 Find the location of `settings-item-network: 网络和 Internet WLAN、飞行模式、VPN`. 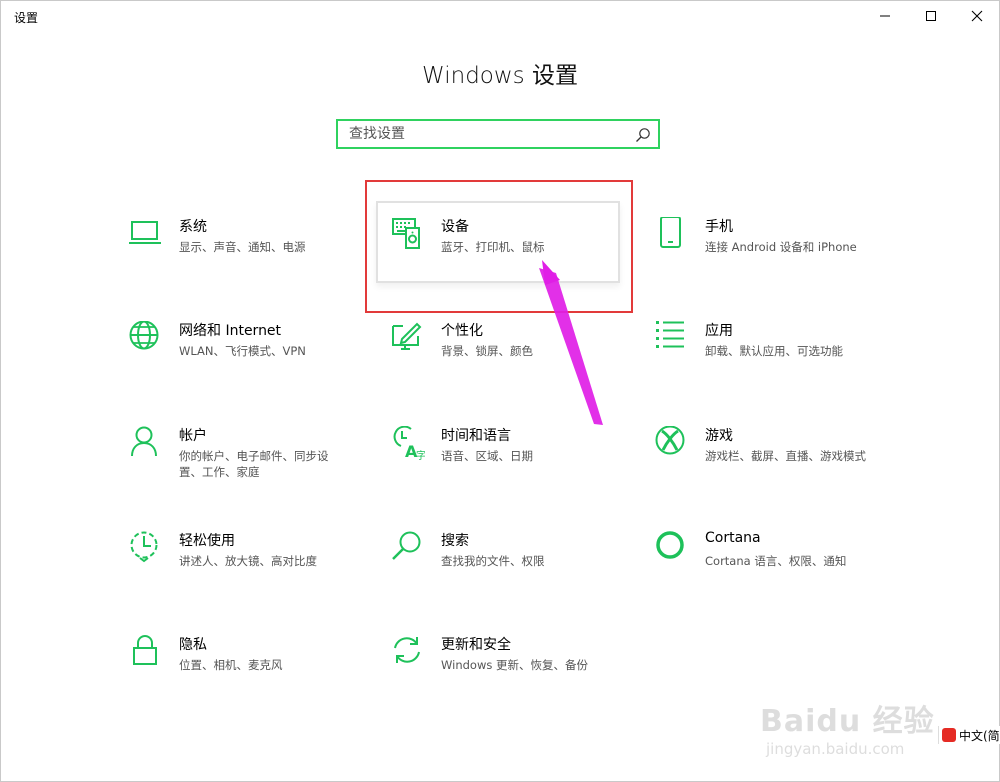

settings-item-network: 网络和 Internet WLAN、飞行模式、VPN is located at coordinates (254, 356).